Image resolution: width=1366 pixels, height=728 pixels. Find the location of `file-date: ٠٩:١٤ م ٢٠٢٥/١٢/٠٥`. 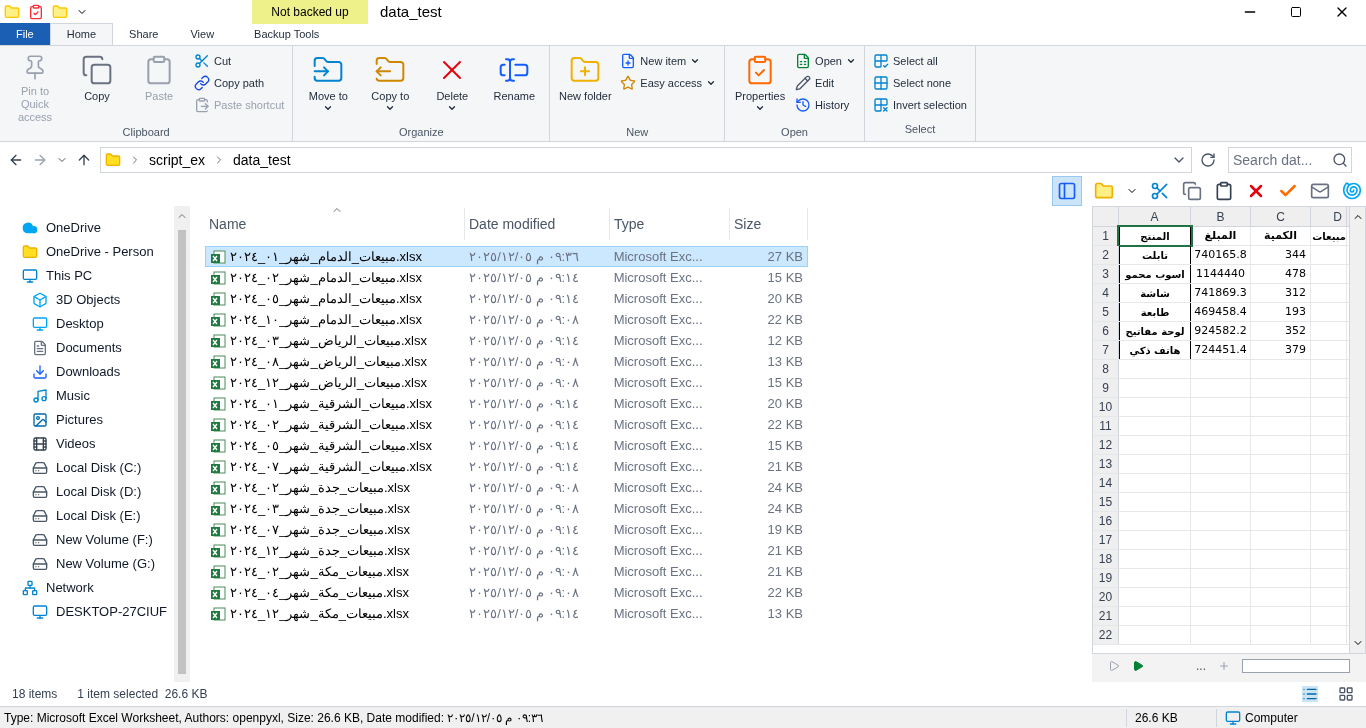

file-date: ٠٩:١٤ م ٢٠٢٥/١٢/٠٥ is located at coordinates (524, 614).